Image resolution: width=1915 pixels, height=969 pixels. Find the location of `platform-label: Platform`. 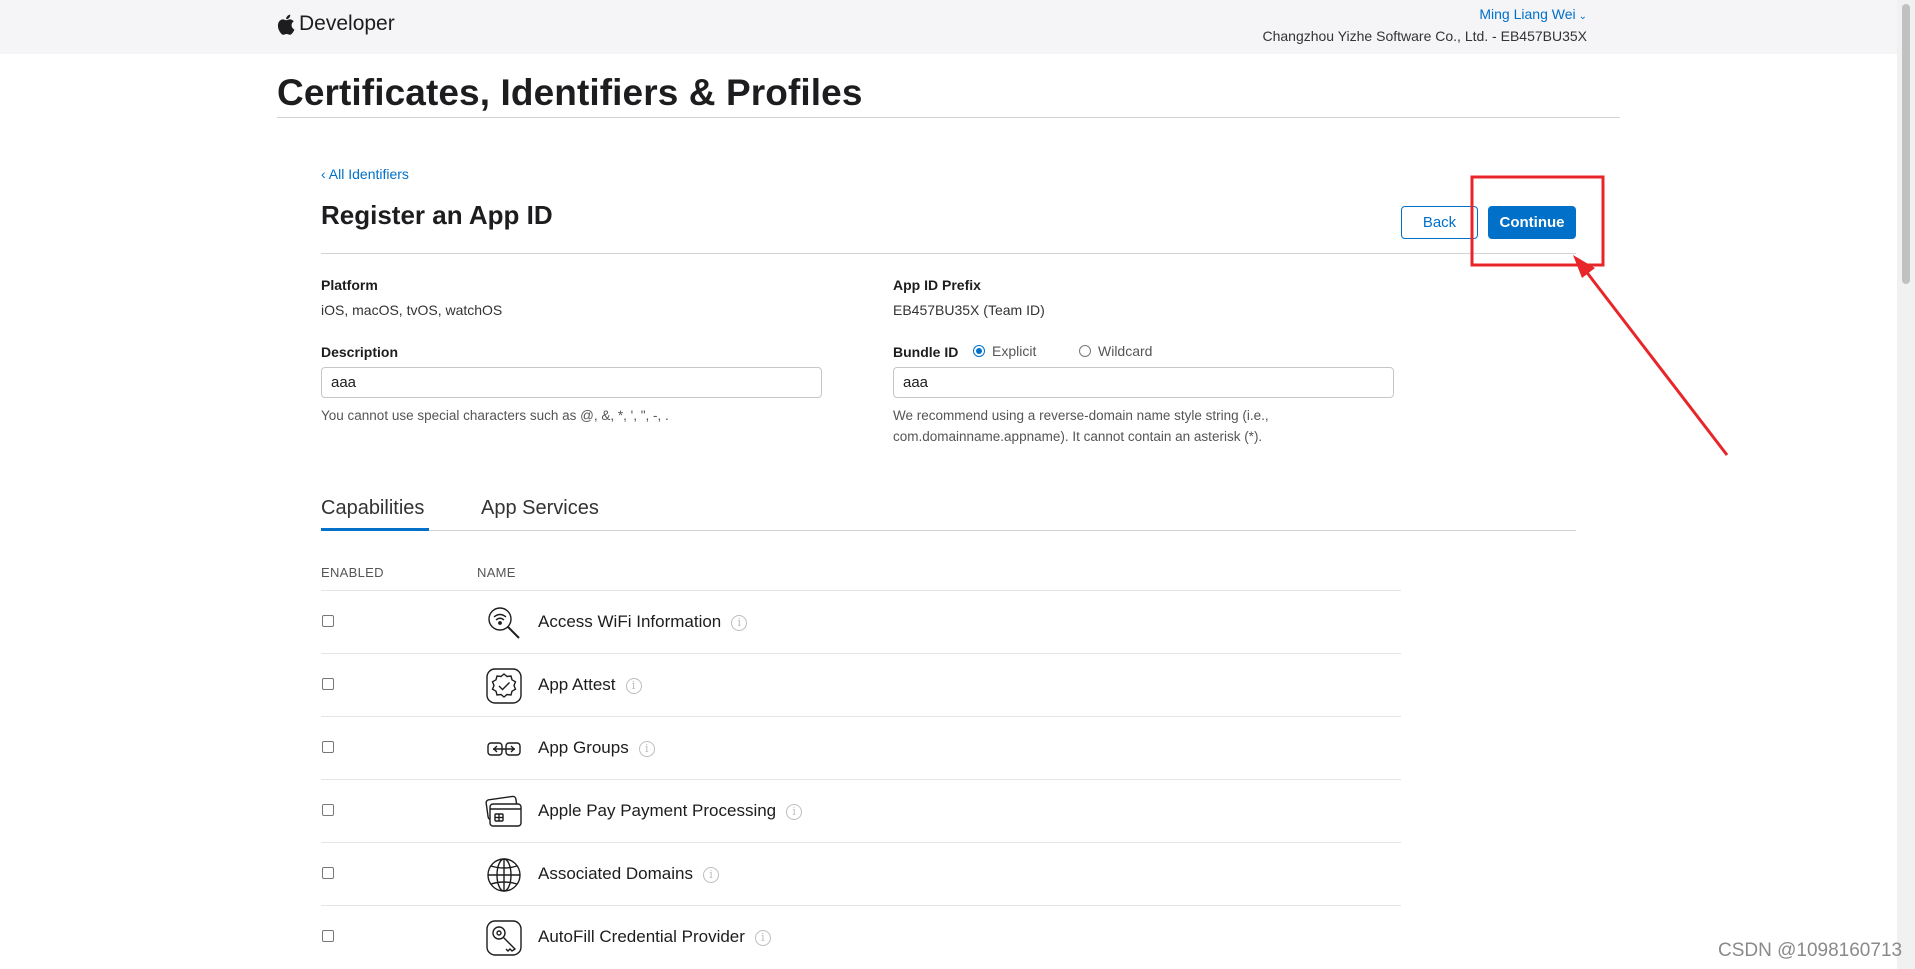

platform-label: Platform is located at coordinates (349, 285).